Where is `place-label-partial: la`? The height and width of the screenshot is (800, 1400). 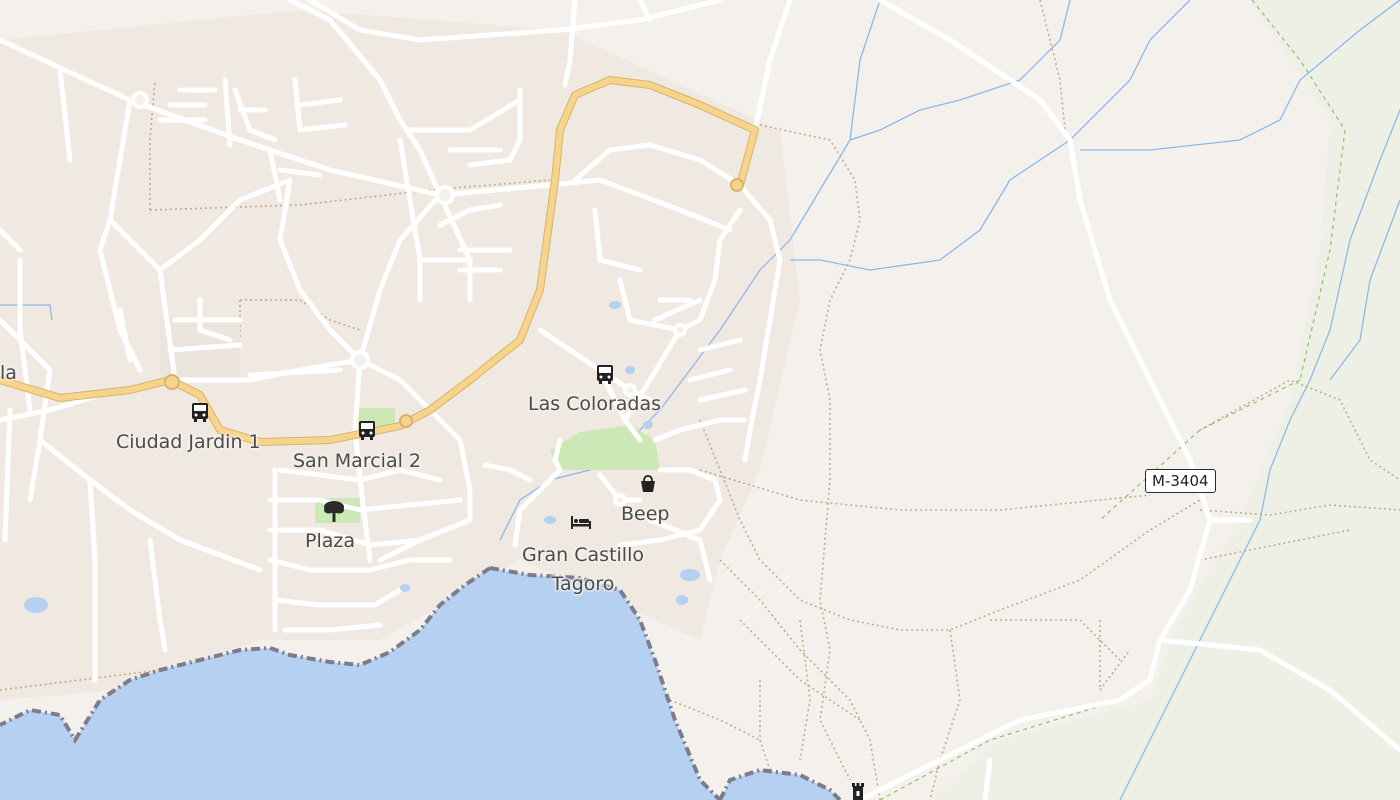
place-label-partial: la is located at coordinates (8, 373).